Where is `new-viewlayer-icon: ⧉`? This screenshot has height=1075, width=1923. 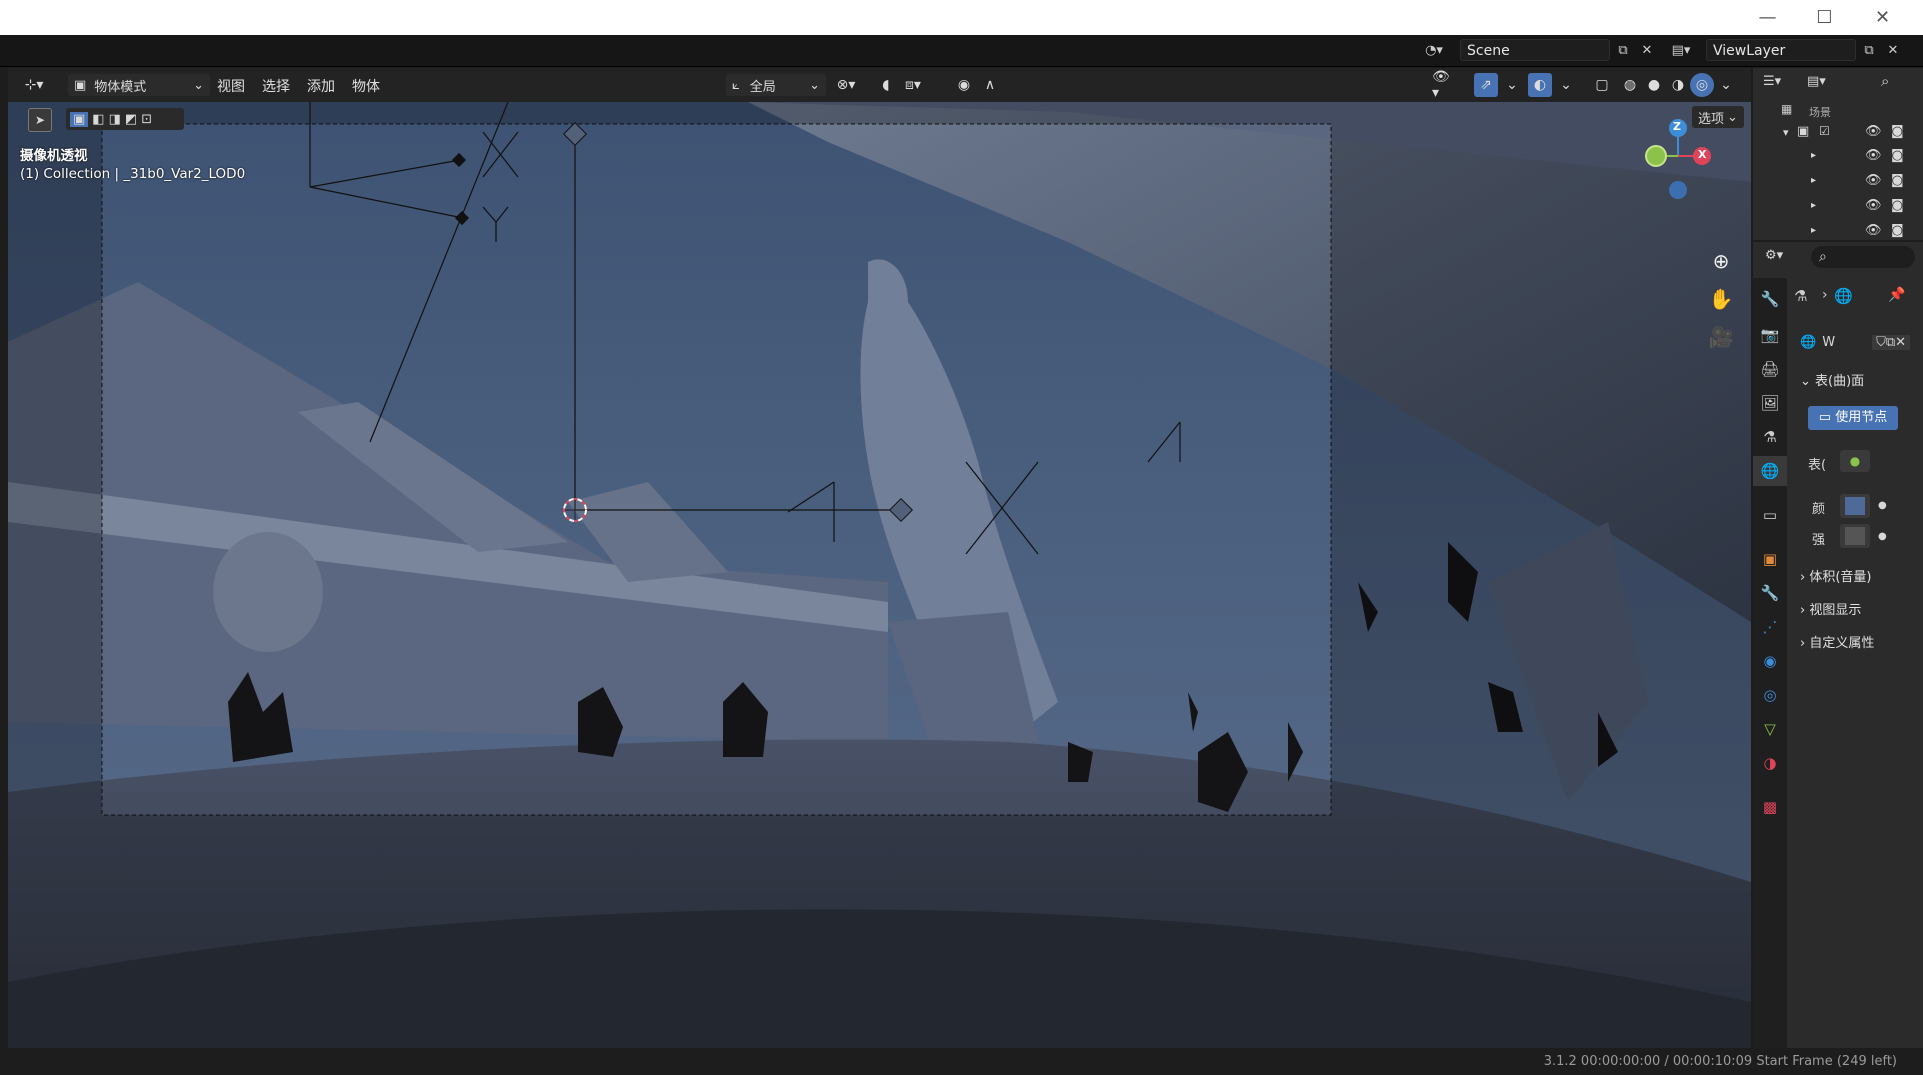
new-viewlayer-icon: ⧉ is located at coordinates (1869, 50).